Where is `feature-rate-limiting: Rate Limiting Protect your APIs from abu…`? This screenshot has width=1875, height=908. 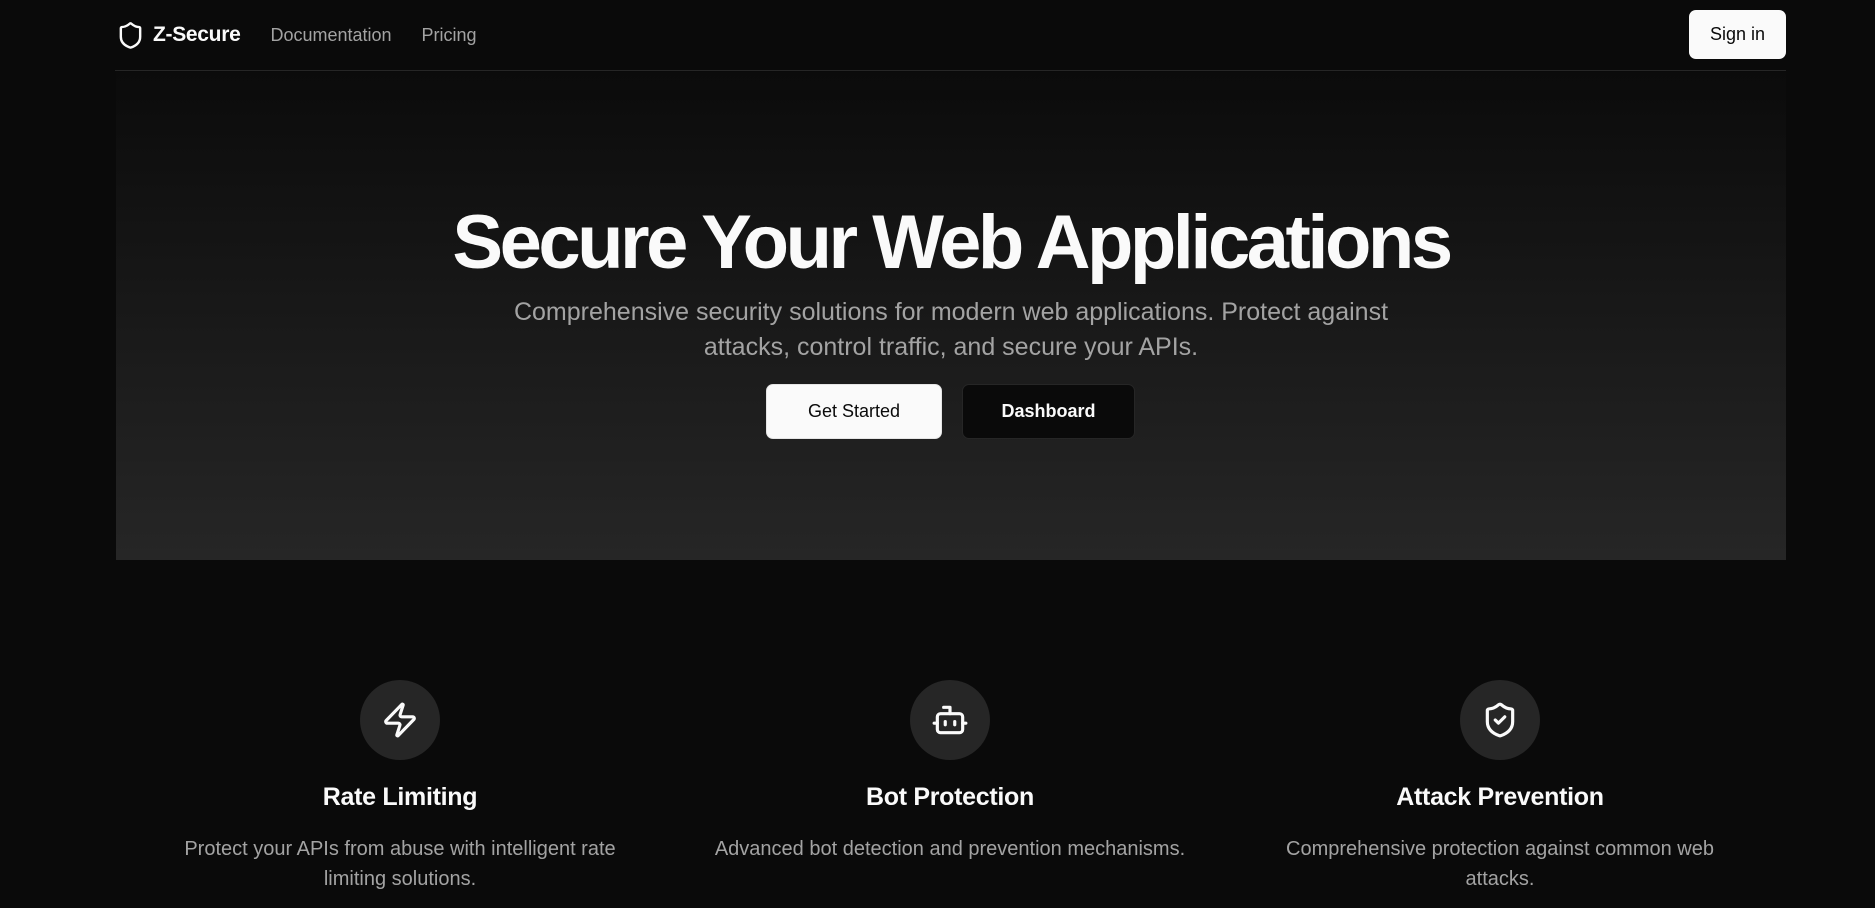 feature-rate-limiting: Rate Limiting Protect your APIs from abu… is located at coordinates (400, 787).